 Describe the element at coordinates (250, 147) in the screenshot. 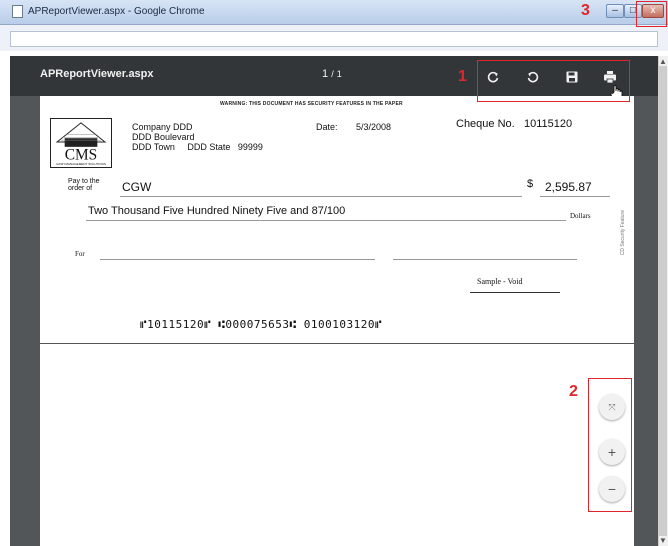

I see `company-zip: 99999` at that location.